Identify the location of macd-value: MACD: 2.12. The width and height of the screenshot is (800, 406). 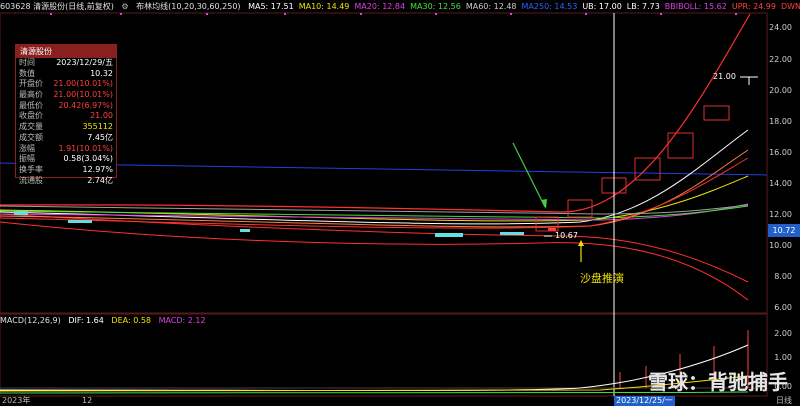
(182, 320).